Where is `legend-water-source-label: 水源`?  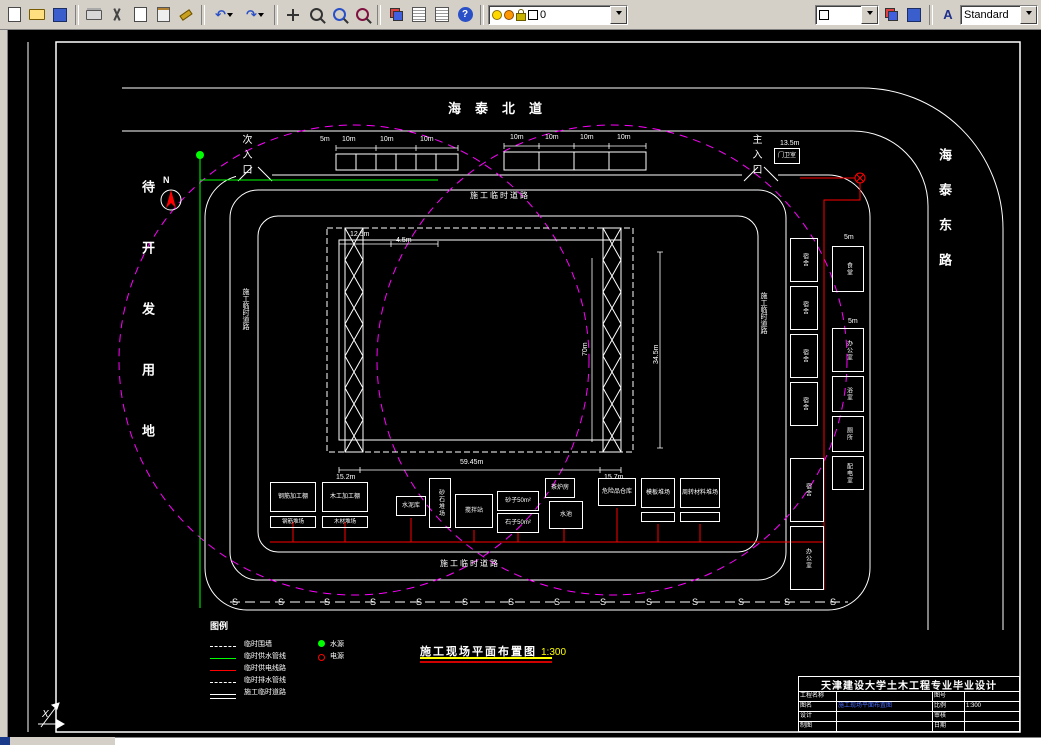
legend-water-source-label: 水源 is located at coordinates (337, 644).